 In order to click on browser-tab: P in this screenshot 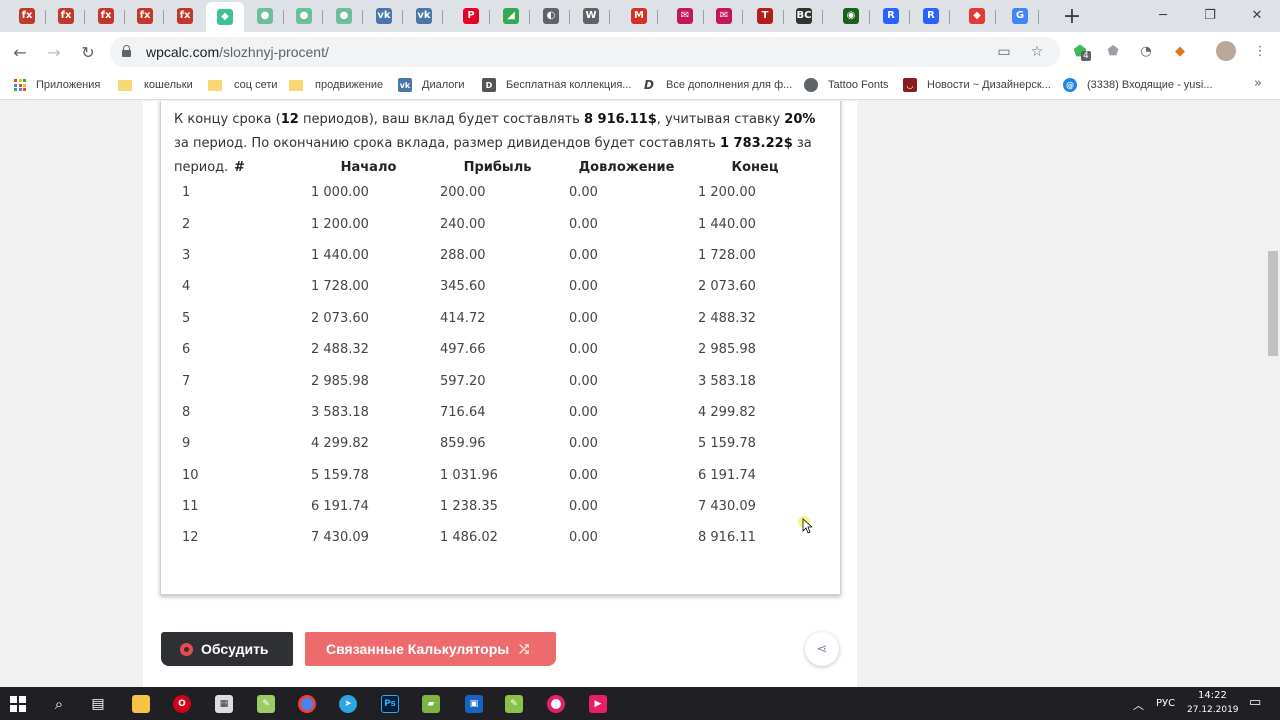, I will do `click(471, 16)`.